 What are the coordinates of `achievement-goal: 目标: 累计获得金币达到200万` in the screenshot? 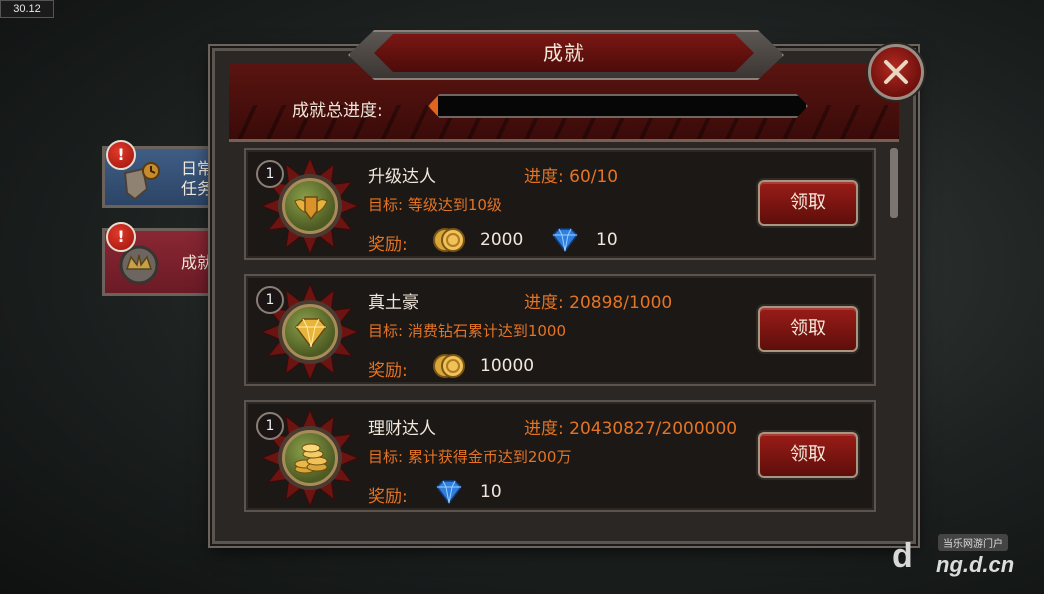 It's located at (470, 457).